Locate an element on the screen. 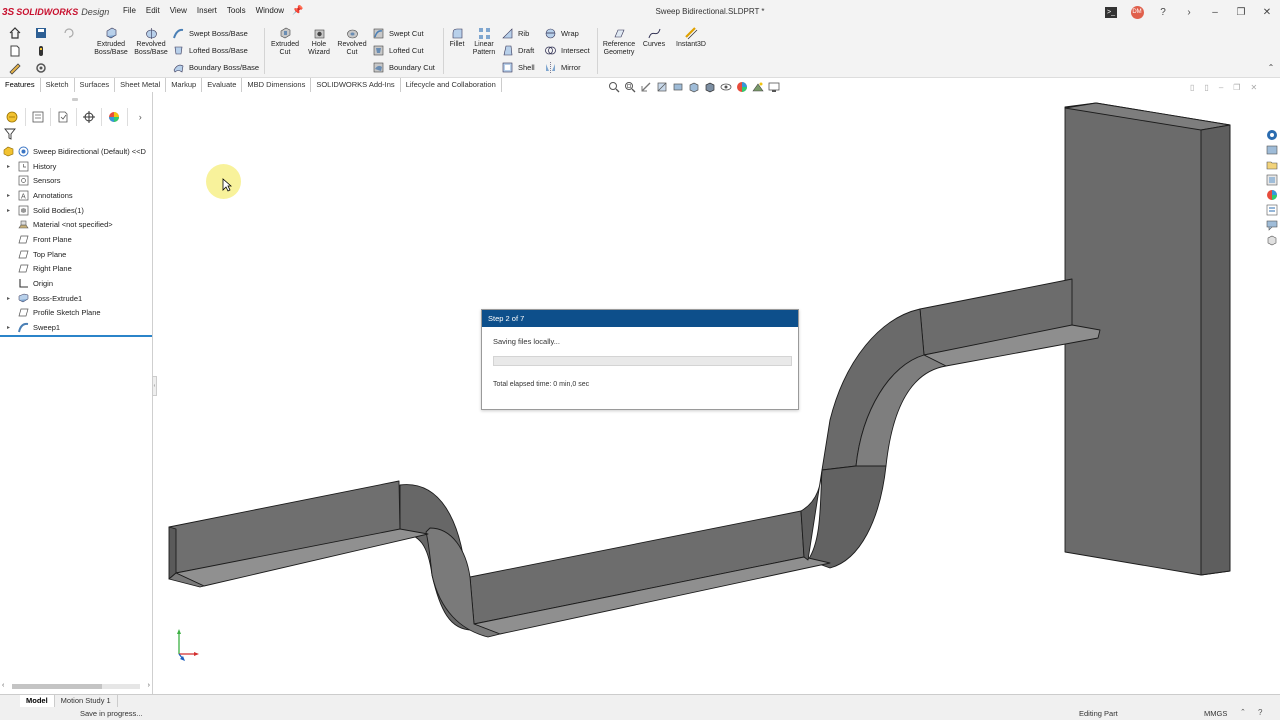 The height and width of the screenshot is (720, 1280). panel-horizontal-scrollbar: ‹ › is located at coordinates (76, 686).